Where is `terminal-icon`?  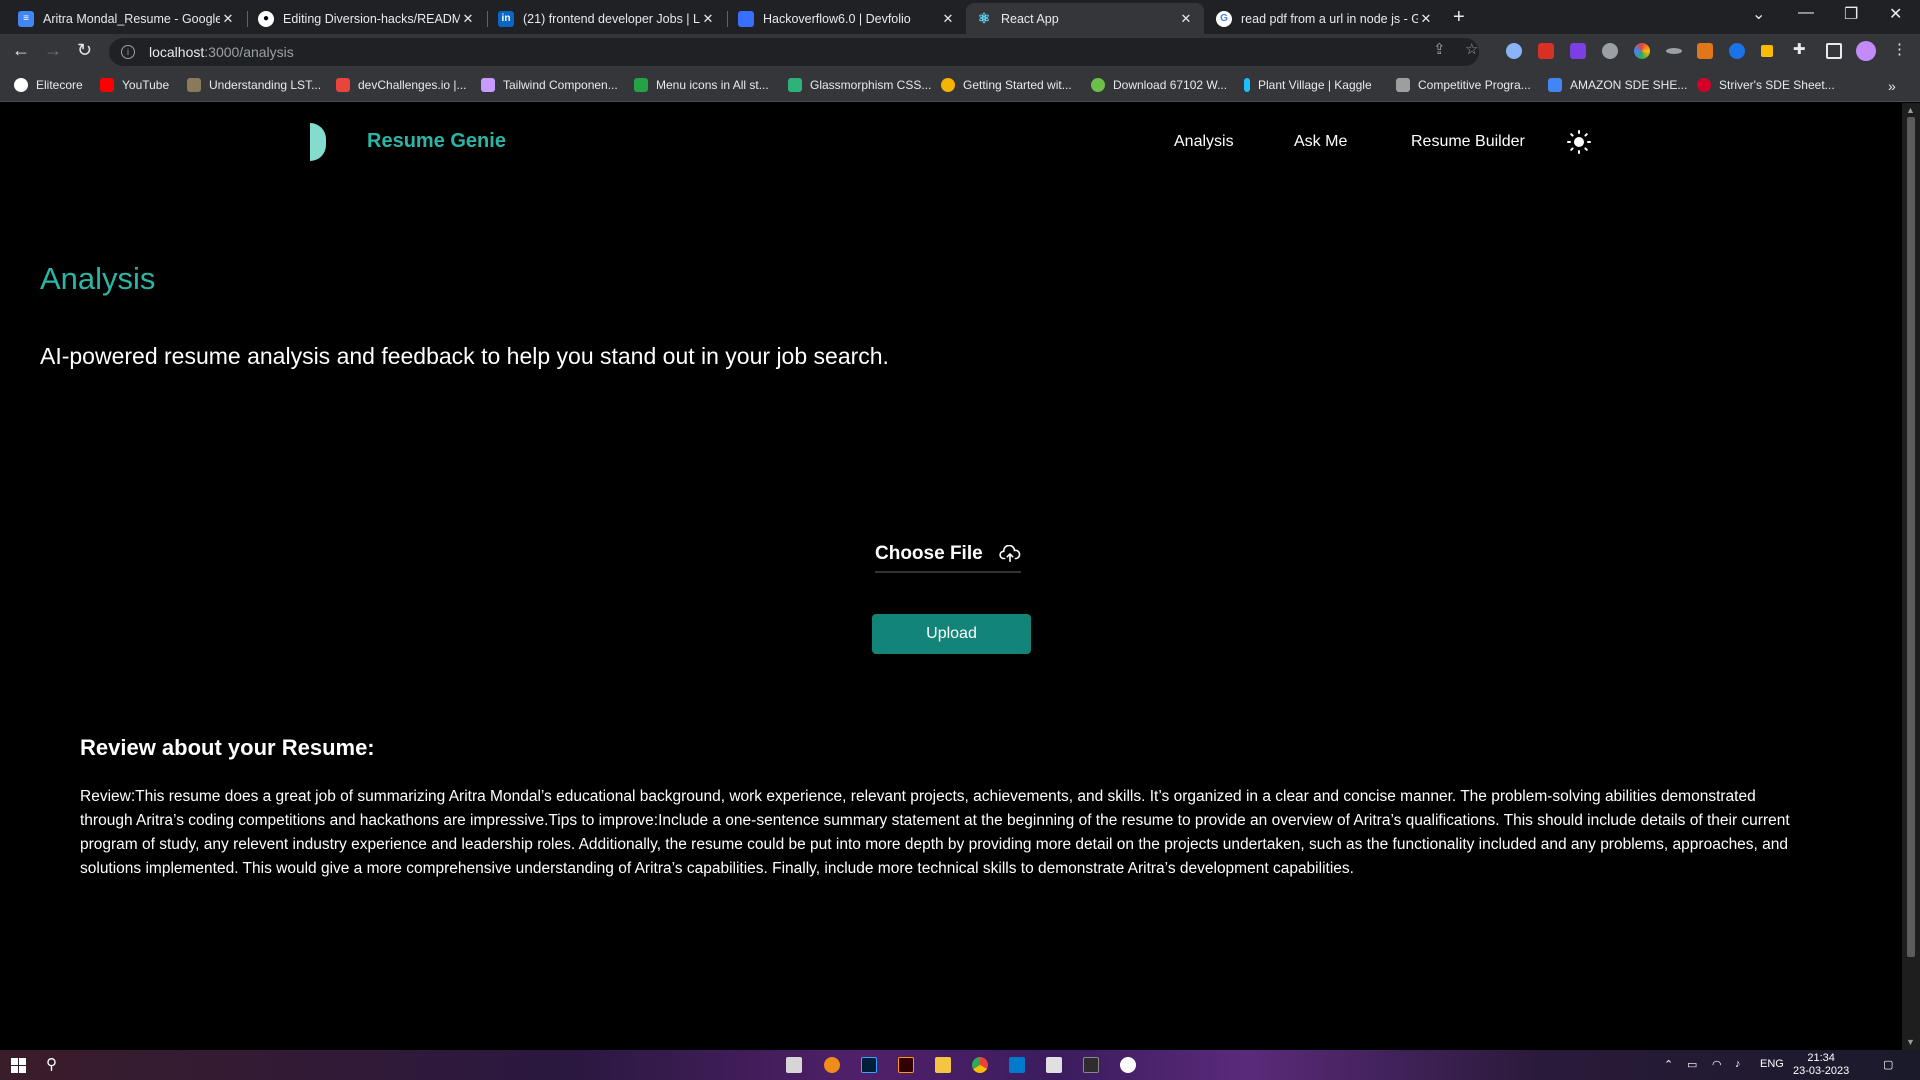
terminal-icon is located at coordinates (1091, 1065).